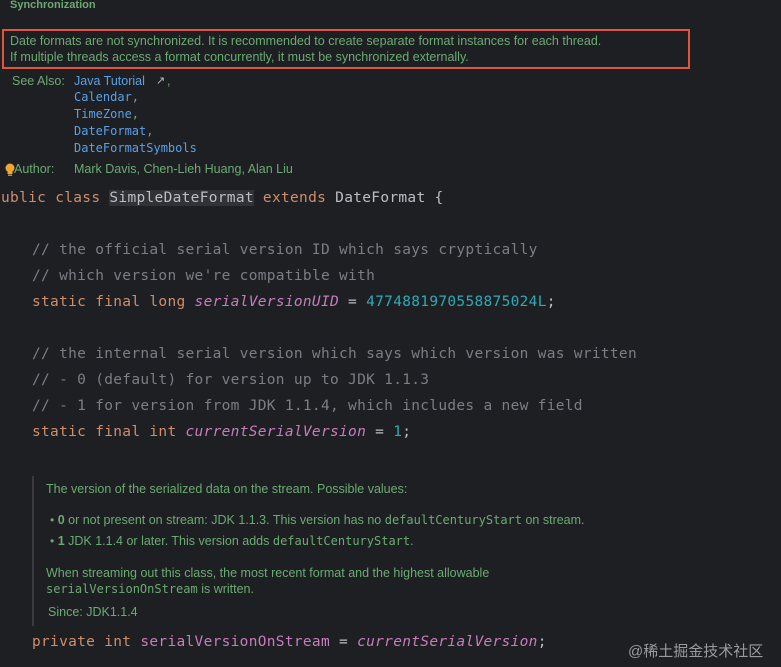 The image size is (781, 667). I want to click on field-modifiers: static final long, so click(109, 302).